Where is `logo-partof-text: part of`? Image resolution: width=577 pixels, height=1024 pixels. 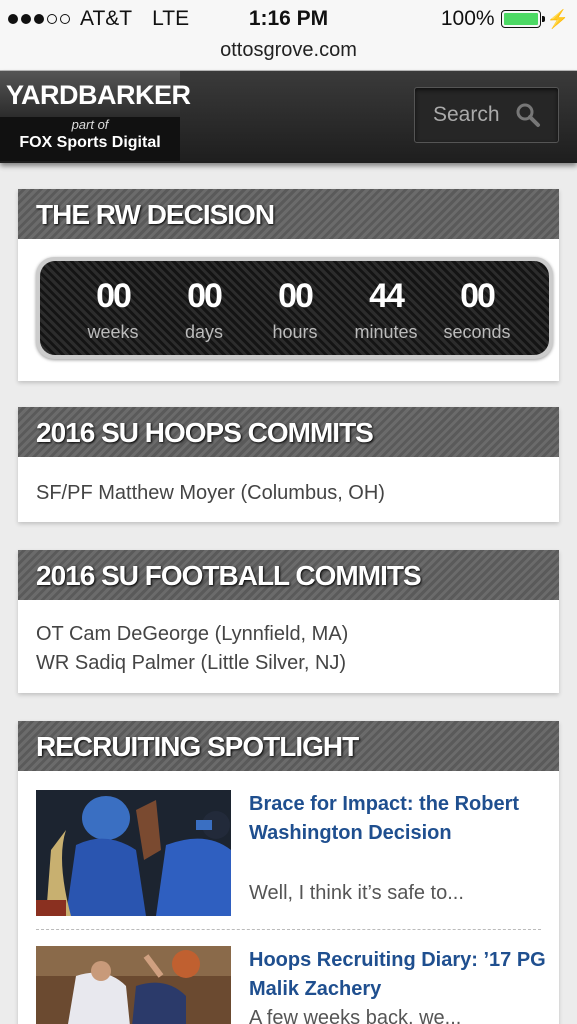 logo-partof-text: part of is located at coordinates (90, 124).